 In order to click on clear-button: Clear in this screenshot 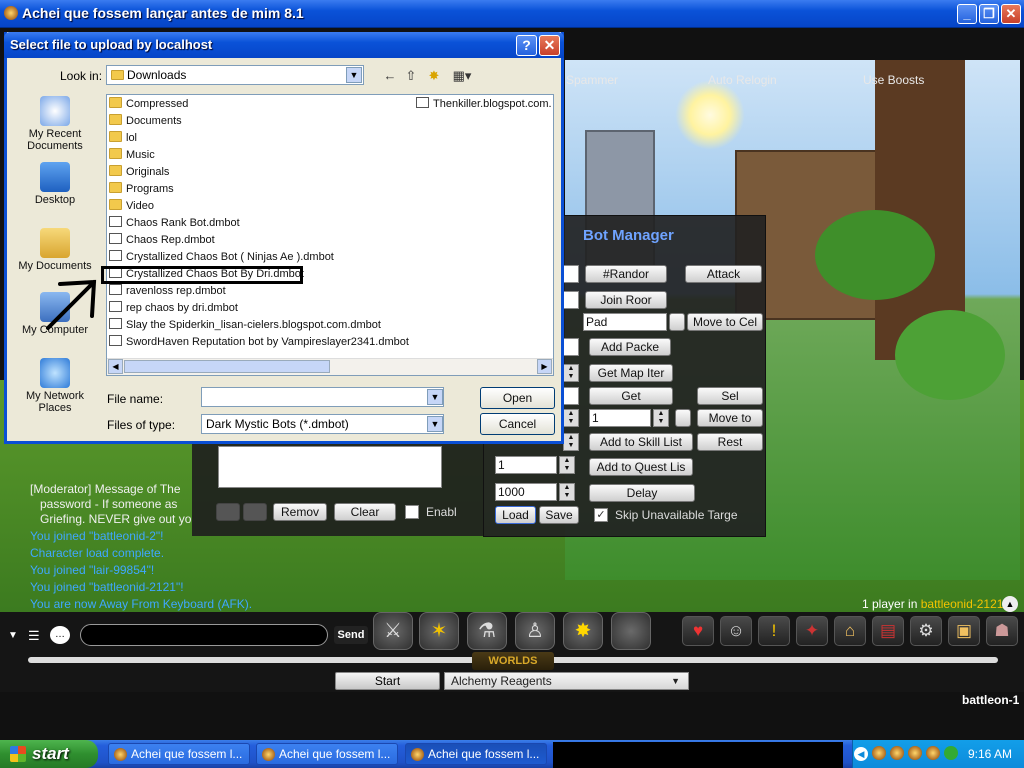, I will do `click(365, 512)`.